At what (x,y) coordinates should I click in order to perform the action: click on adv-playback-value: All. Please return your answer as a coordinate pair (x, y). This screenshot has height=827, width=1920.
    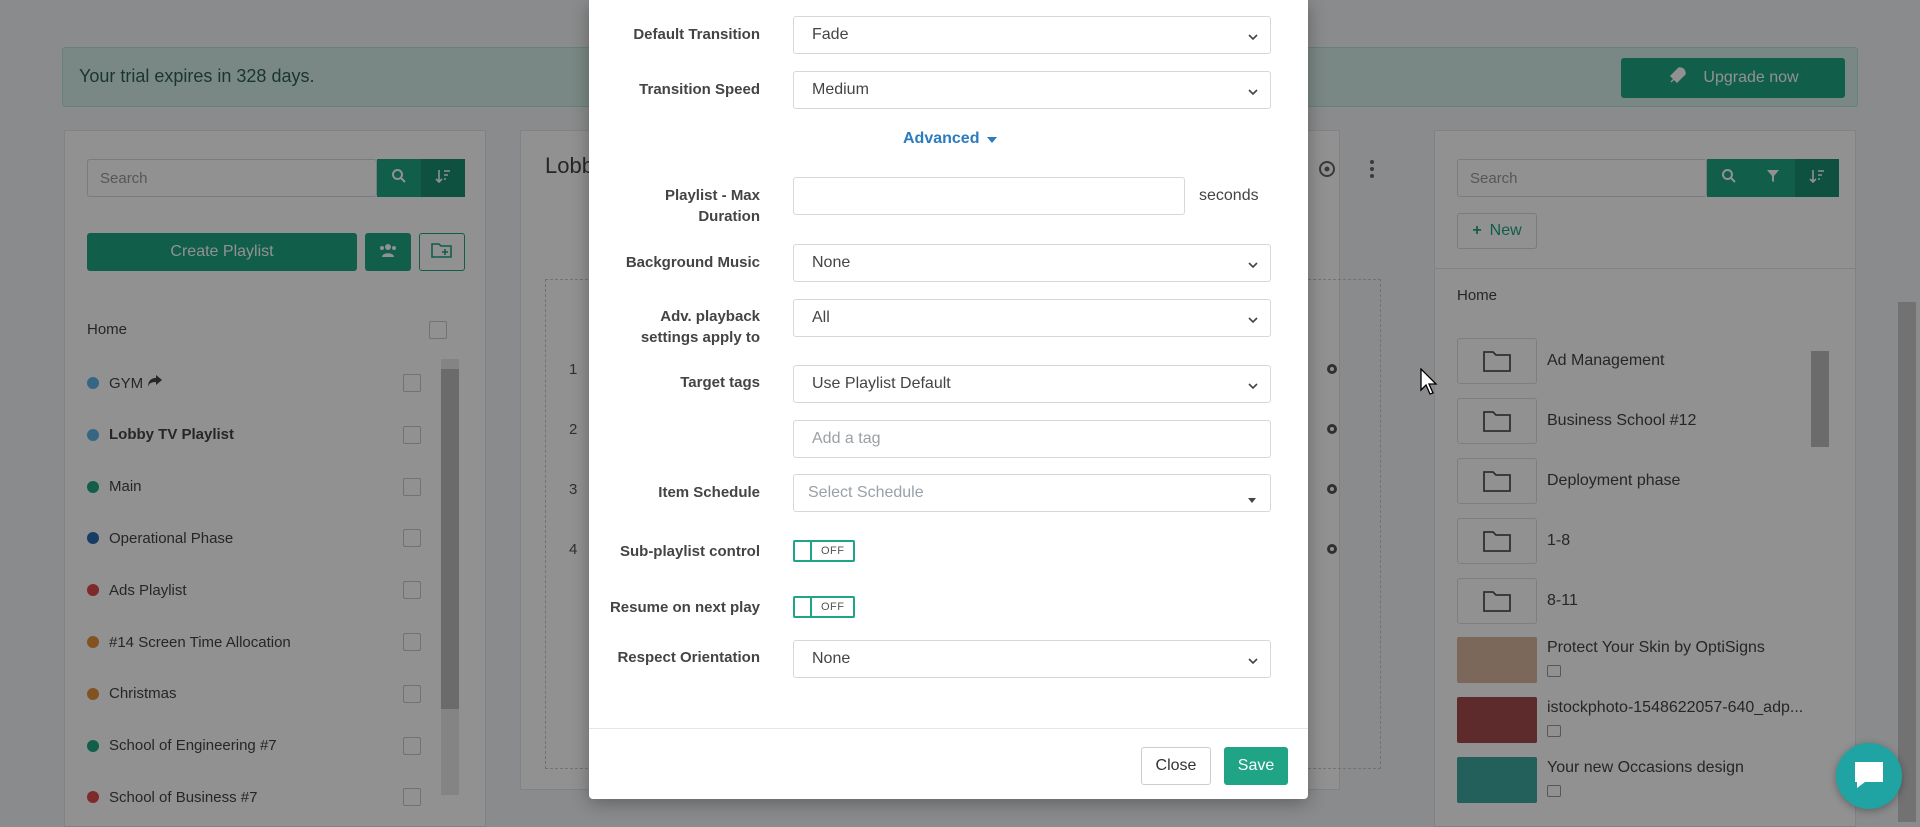
    Looking at the image, I should click on (821, 317).